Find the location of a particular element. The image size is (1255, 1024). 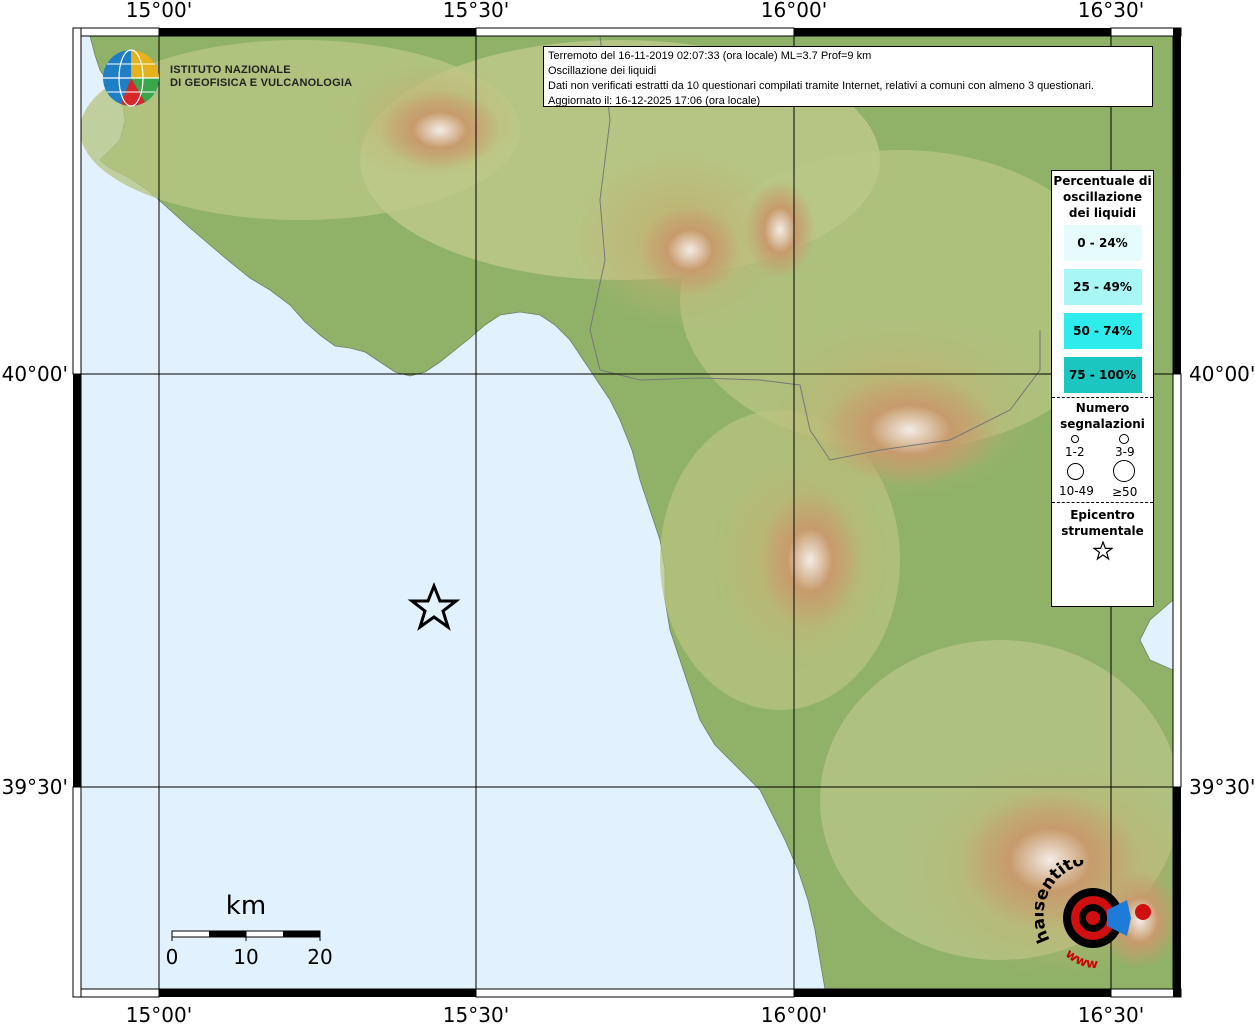

scale-label-0: 0 is located at coordinates (172, 957).